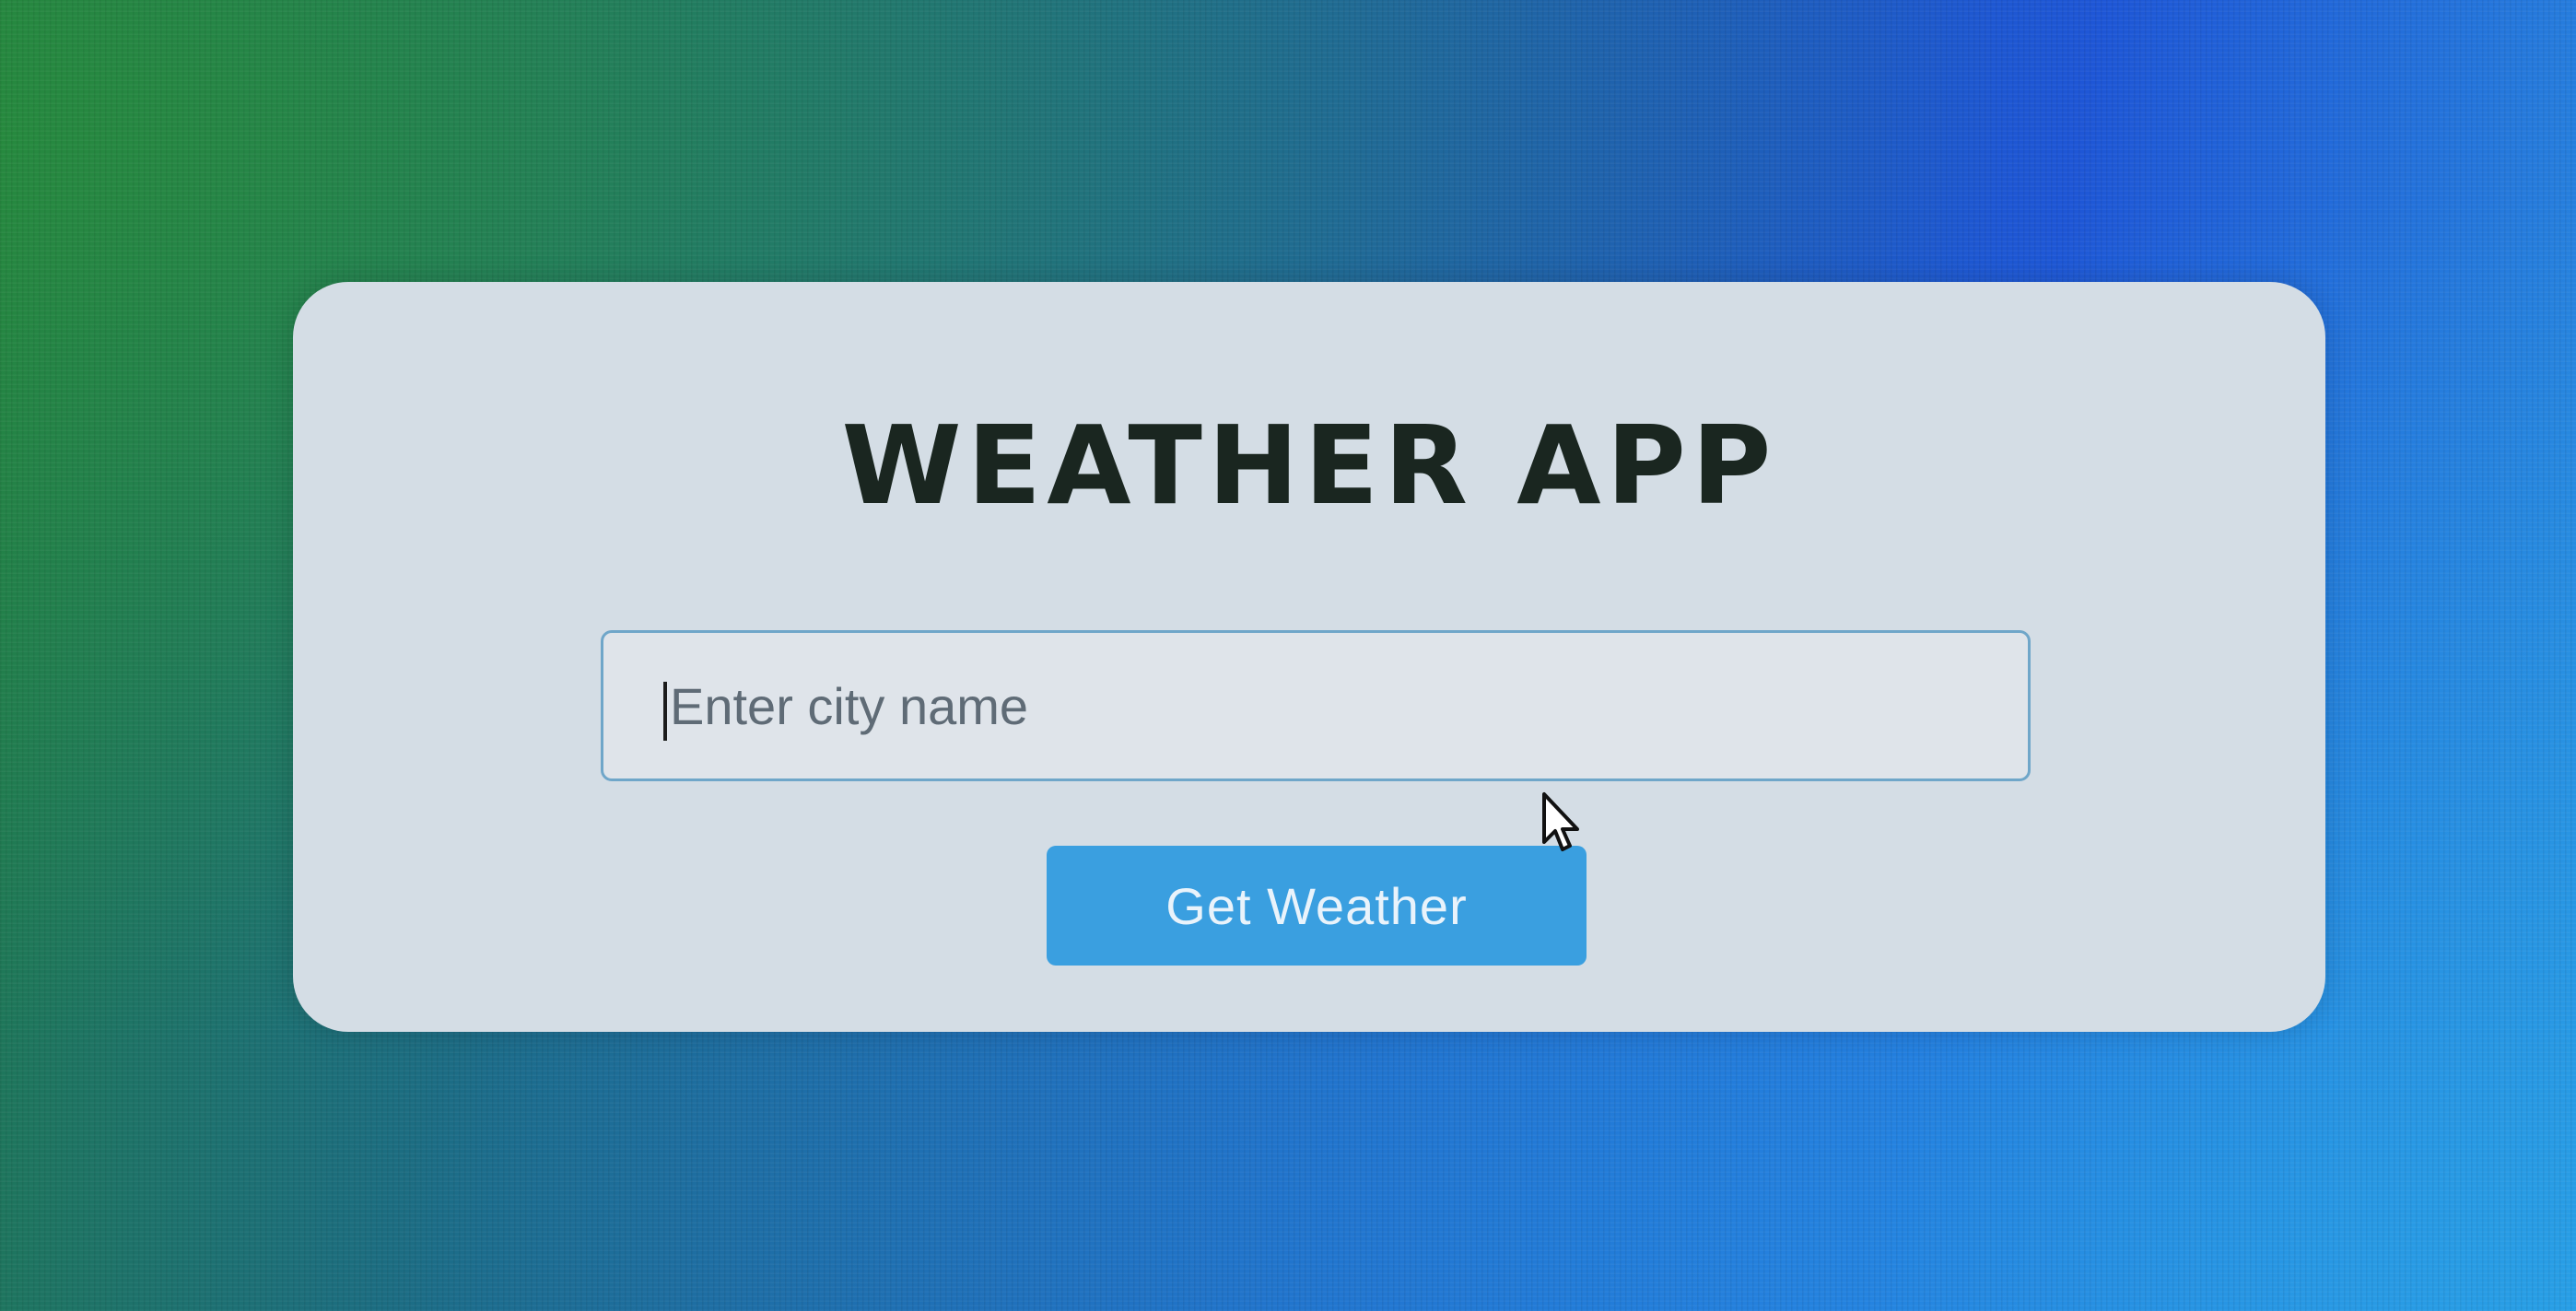 Image resolution: width=2576 pixels, height=1311 pixels. What do you see at coordinates (665, 711) in the screenshot?
I see `text-caret` at bounding box center [665, 711].